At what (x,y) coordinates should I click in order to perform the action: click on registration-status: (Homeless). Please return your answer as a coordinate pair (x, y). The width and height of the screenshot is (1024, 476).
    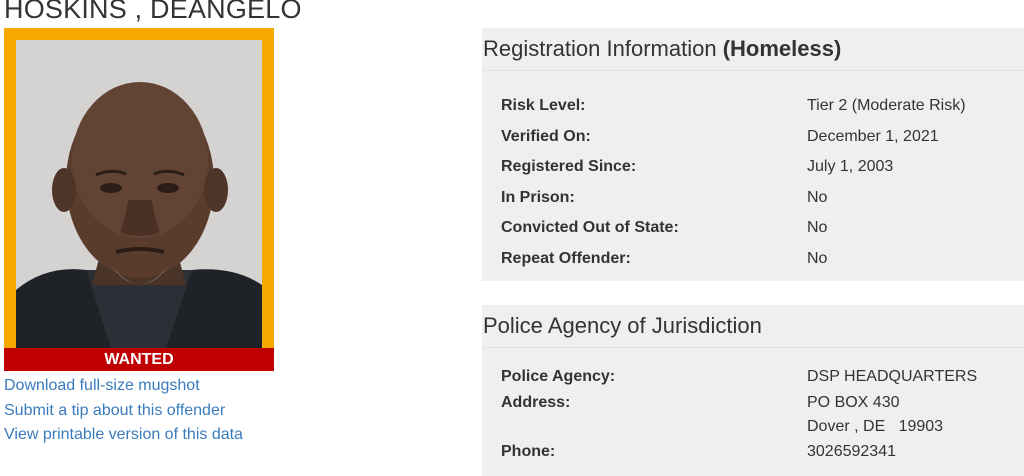
    Looking at the image, I should click on (782, 48).